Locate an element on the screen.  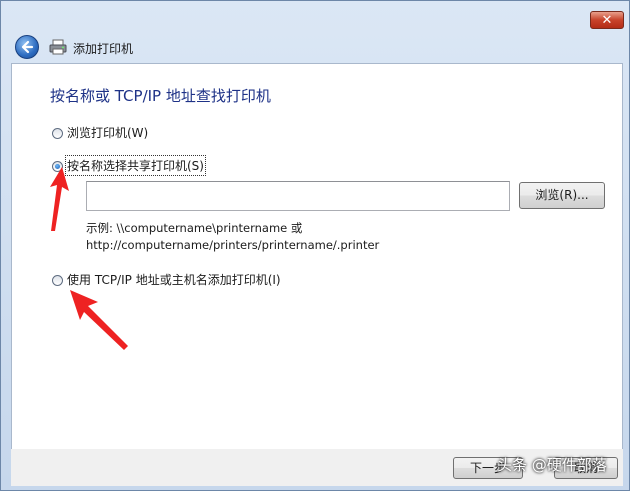
close-icon: ✕ is located at coordinates (607, 20).